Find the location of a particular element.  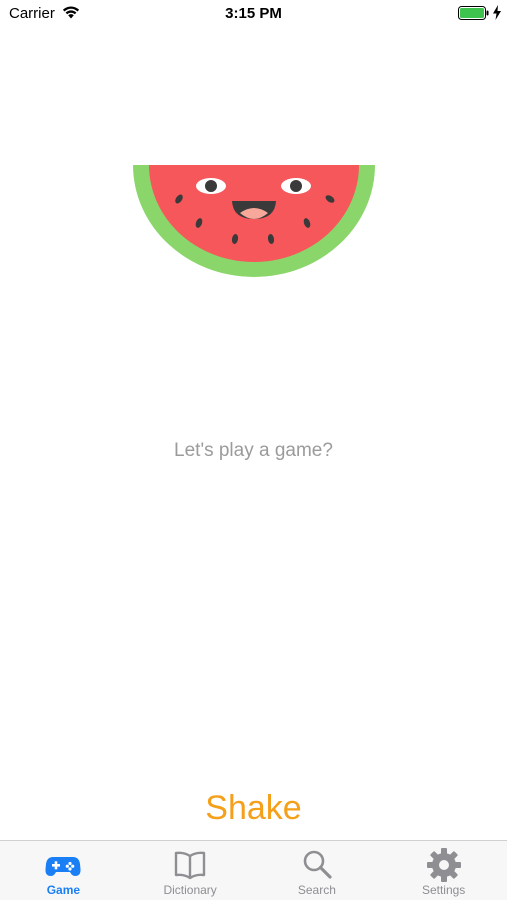

search-icon is located at coordinates (317, 864).